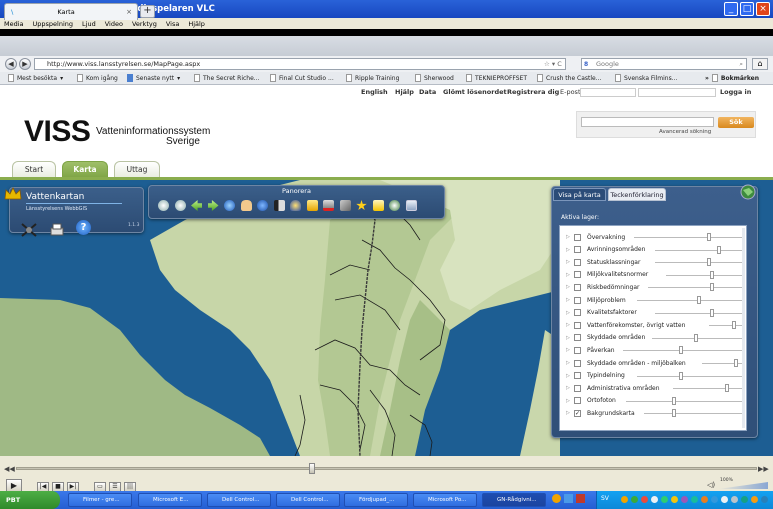 Image resolution: width=773 pixels, height=509 pixels. What do you see at coordinates (295, 205) in the screenshot?
I see `select-person-icon` at bounding box center [295, 205].